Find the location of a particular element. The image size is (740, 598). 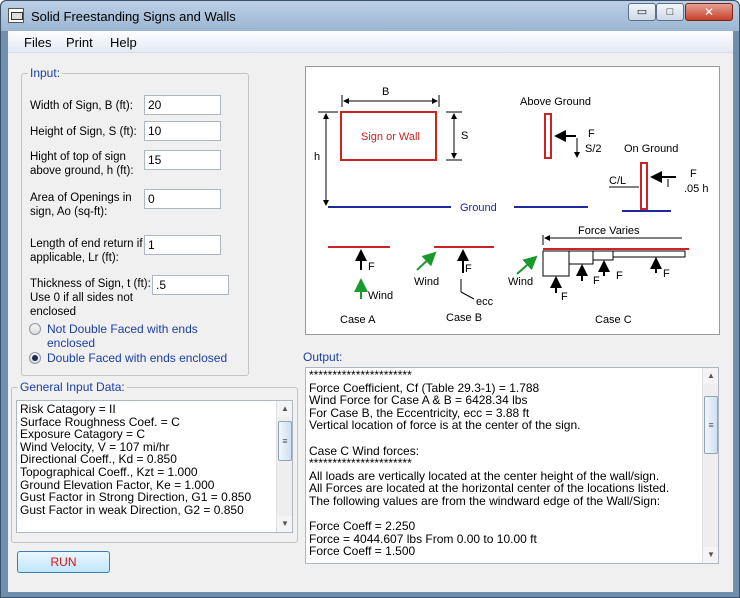

radio-not-double-faced is located at coordinates (35, 329).